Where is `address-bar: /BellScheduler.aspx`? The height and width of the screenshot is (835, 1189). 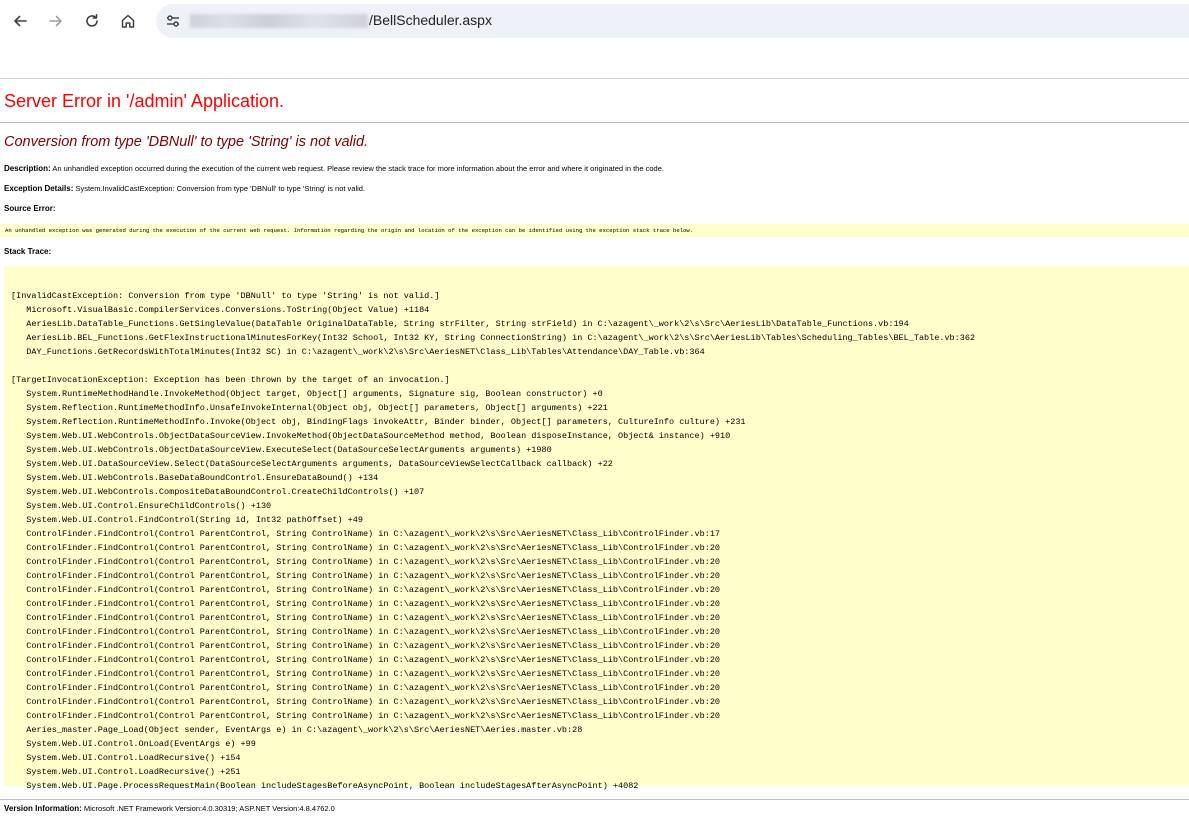 address-bar: /BellScheduler.aspx is located at coordinates (672, 21).